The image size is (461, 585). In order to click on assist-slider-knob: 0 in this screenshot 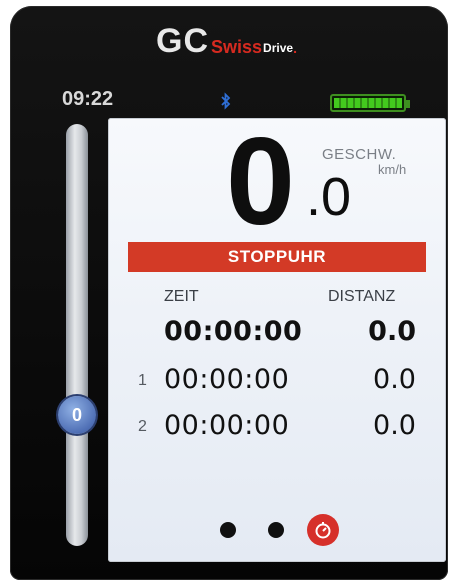, I will do `click(77, 415)`.